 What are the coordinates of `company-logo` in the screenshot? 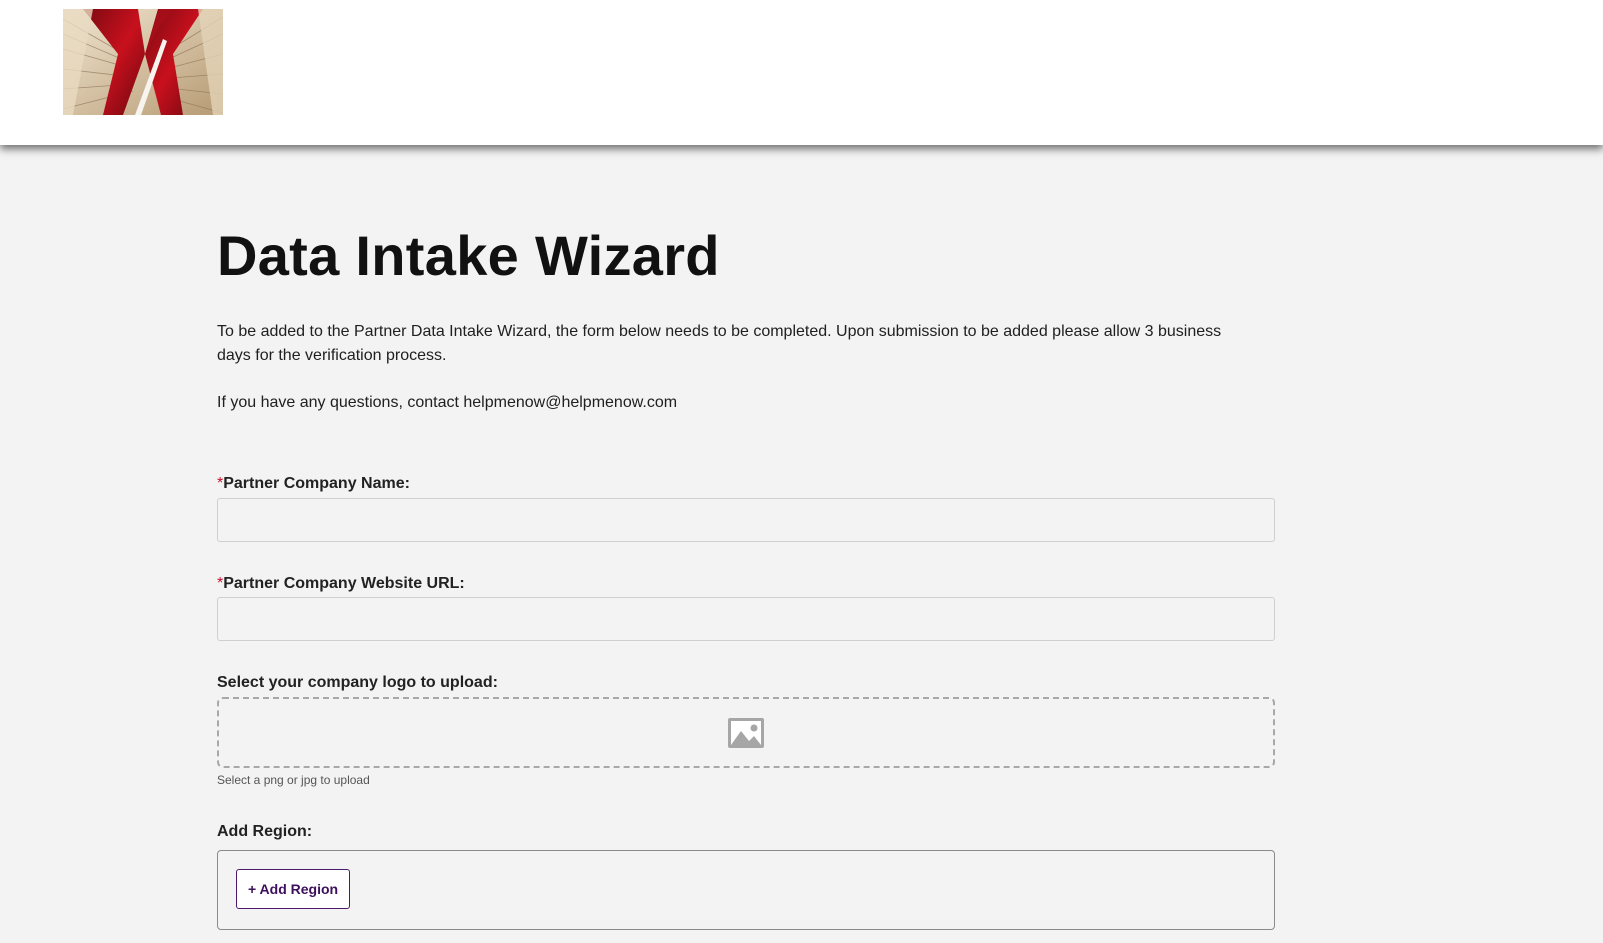 It's located at (143, 62).